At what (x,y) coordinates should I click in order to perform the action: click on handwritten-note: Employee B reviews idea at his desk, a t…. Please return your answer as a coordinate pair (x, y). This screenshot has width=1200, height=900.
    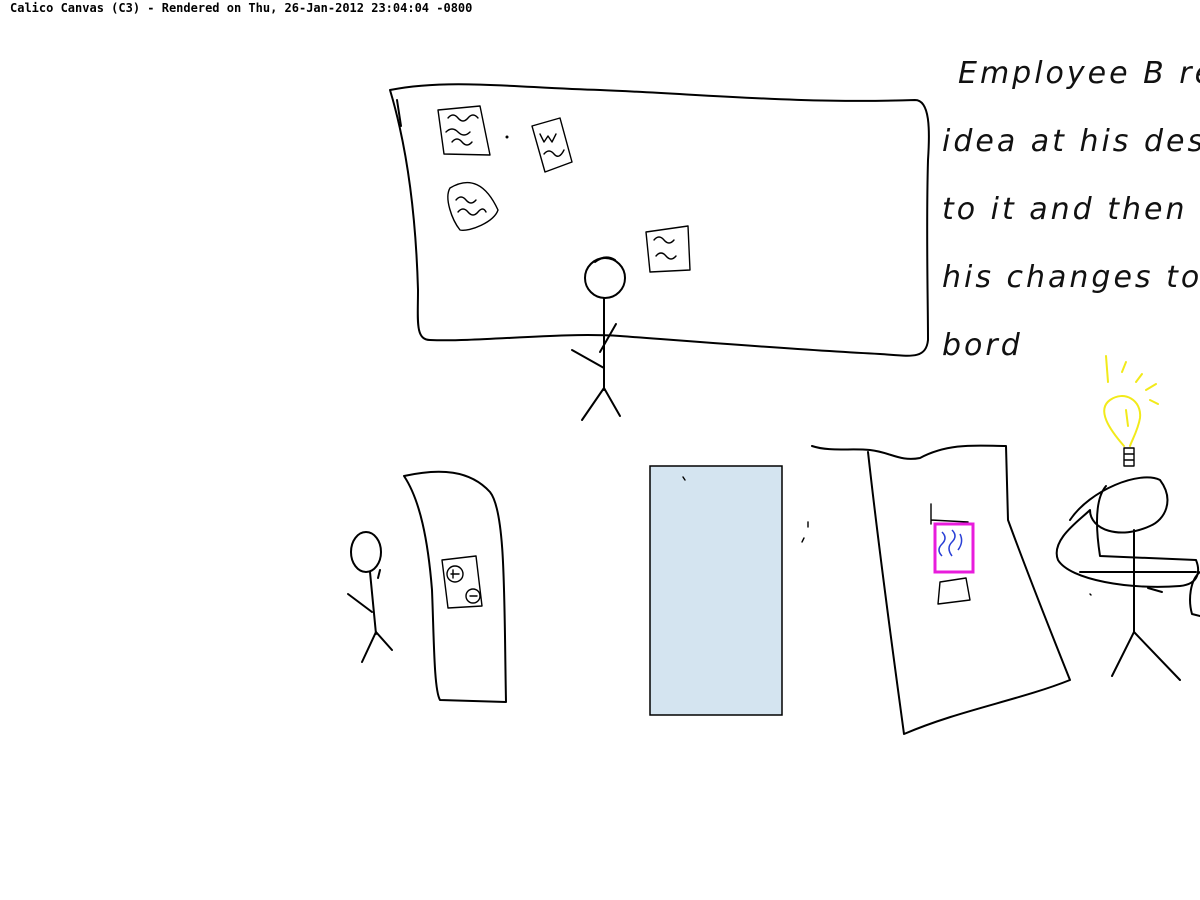
    Looking at the image, I should click on (1071, 210).